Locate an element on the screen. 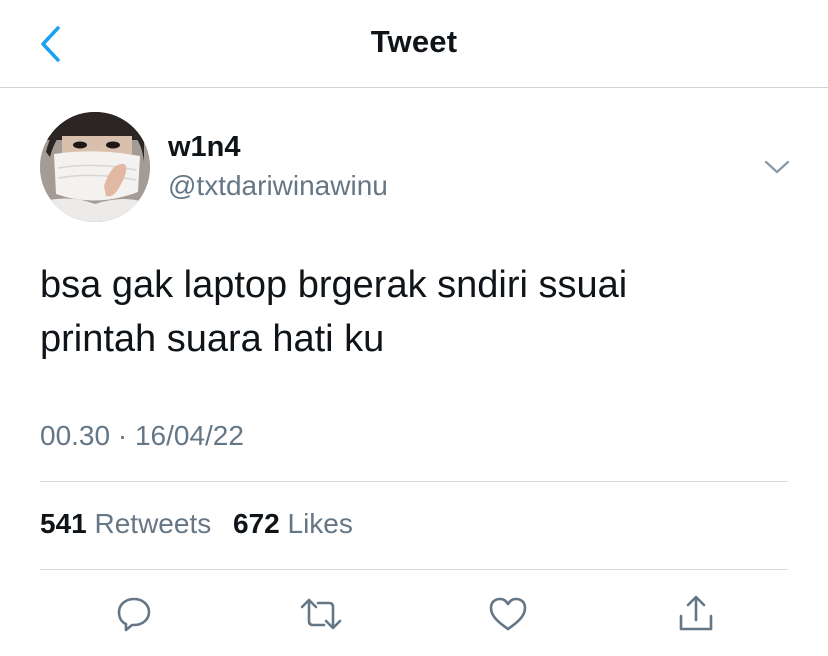 This screenshot has width=828, height=656. like-button is located at coordinates (508, 614).